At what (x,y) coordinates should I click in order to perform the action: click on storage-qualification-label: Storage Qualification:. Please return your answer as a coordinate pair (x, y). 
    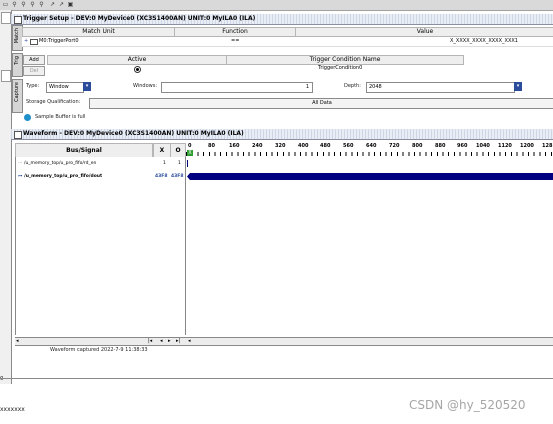
    Looking at the image, I should click on (53, 102).